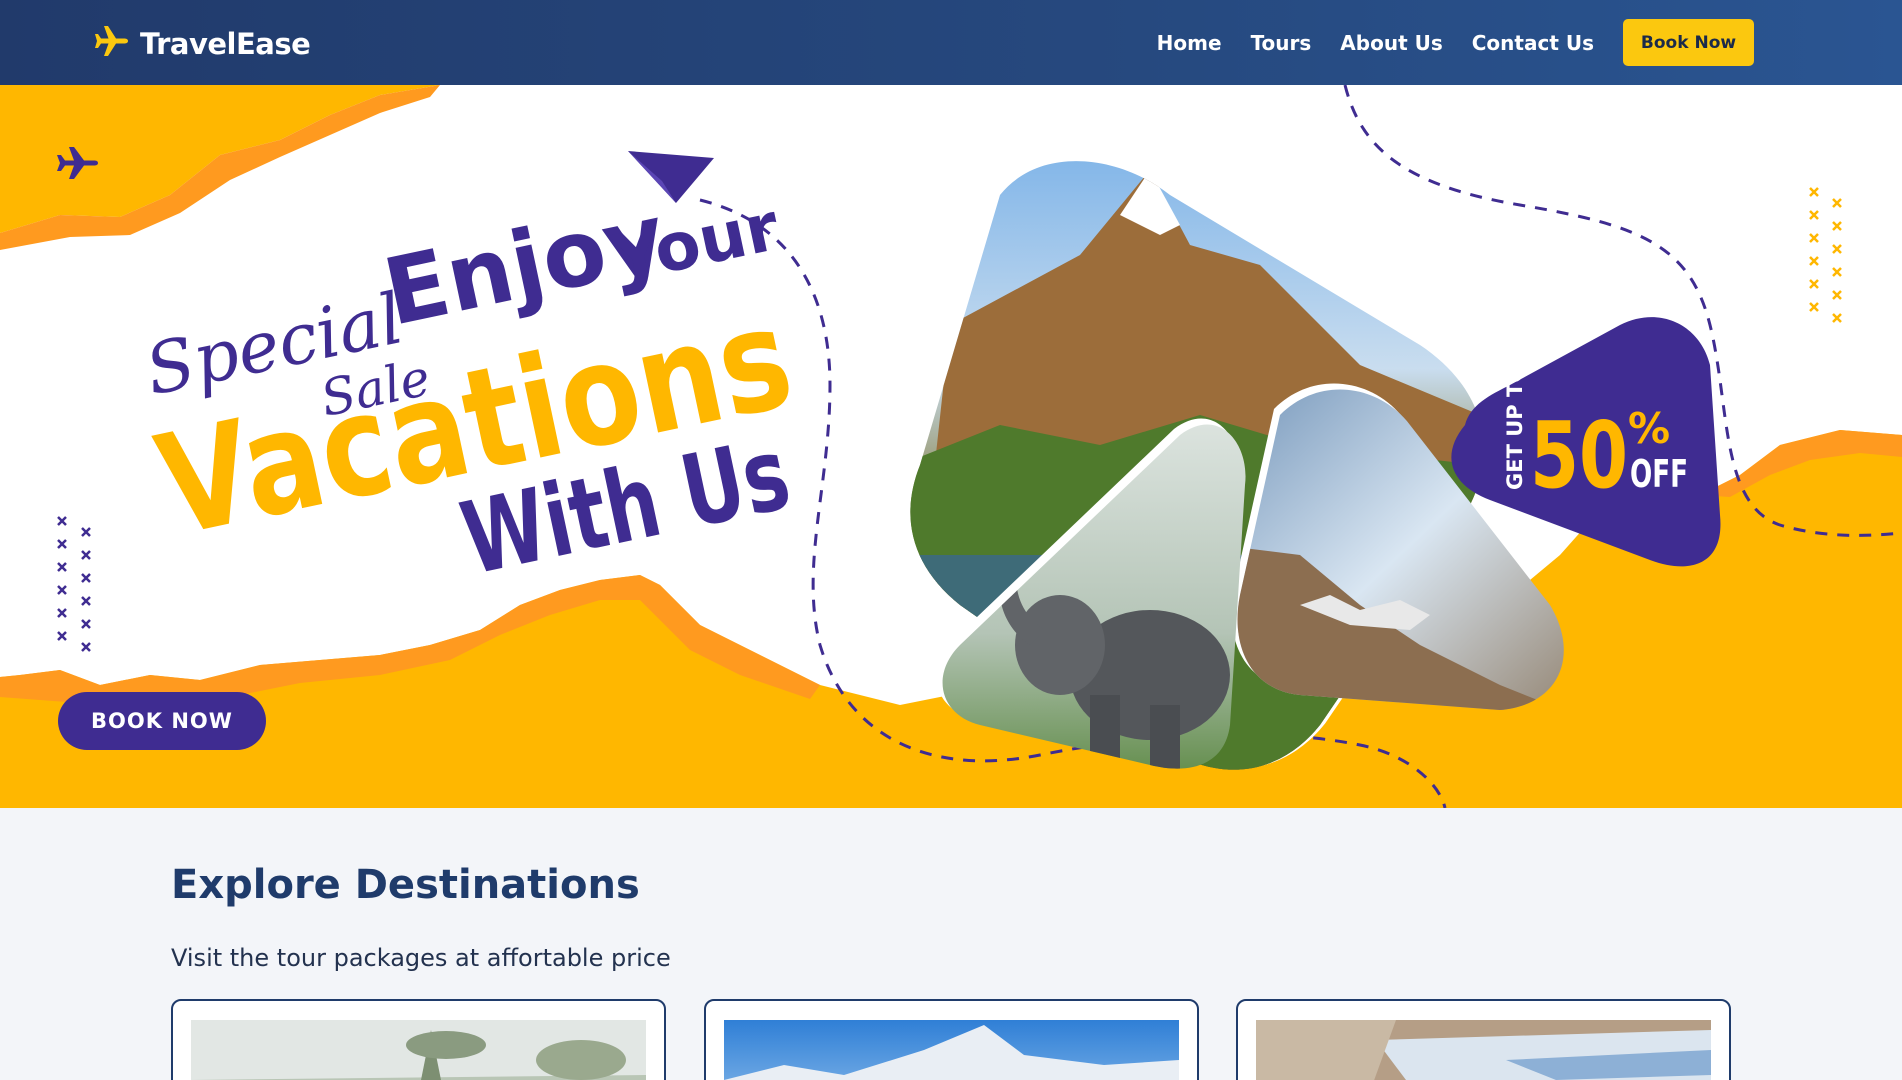  Describe the element at coordinates (951, 1050) in the screenshot. I see `snowy-mountain-peak-photo` at that location.